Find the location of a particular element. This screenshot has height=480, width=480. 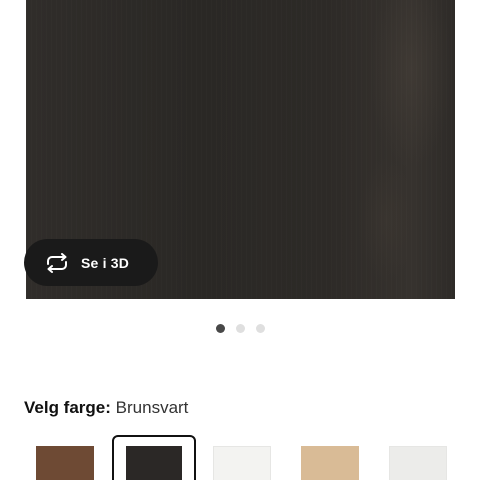

carousel-dots is located at coordinates (240, 328).